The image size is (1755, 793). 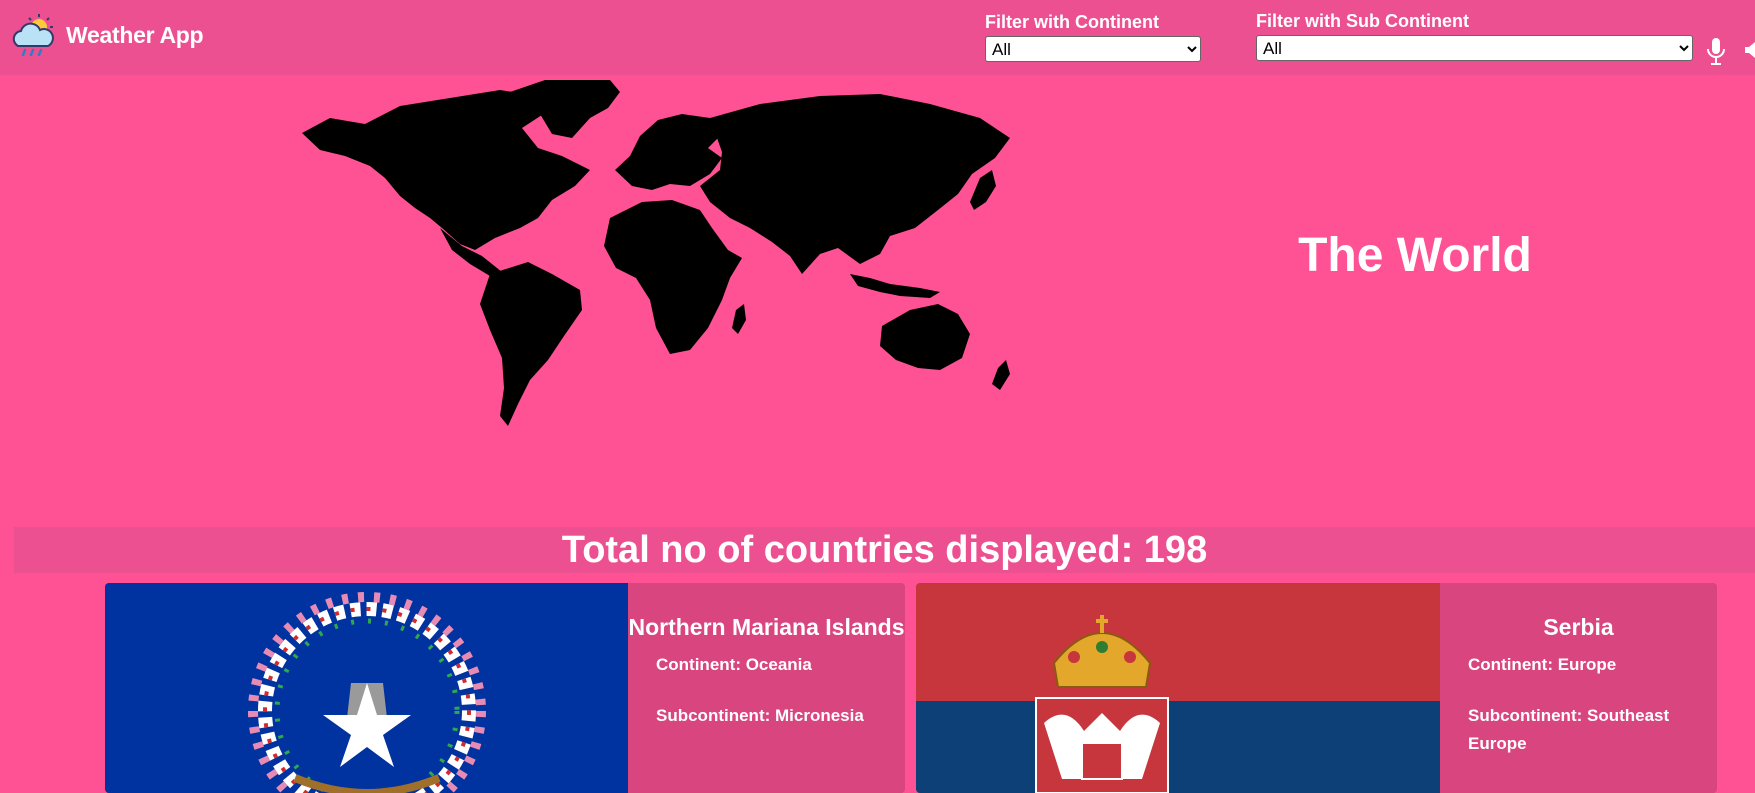 I want to click on northern-mariana-islands-flag, so click(x=366, y=688).